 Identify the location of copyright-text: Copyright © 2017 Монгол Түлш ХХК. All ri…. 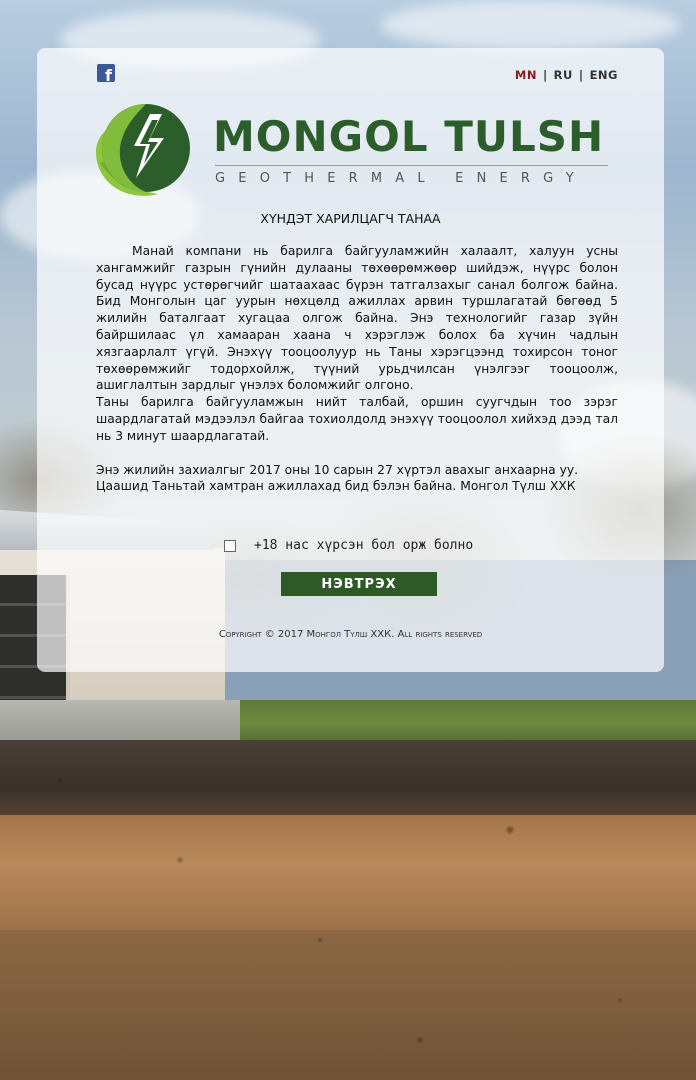
(350, 634).